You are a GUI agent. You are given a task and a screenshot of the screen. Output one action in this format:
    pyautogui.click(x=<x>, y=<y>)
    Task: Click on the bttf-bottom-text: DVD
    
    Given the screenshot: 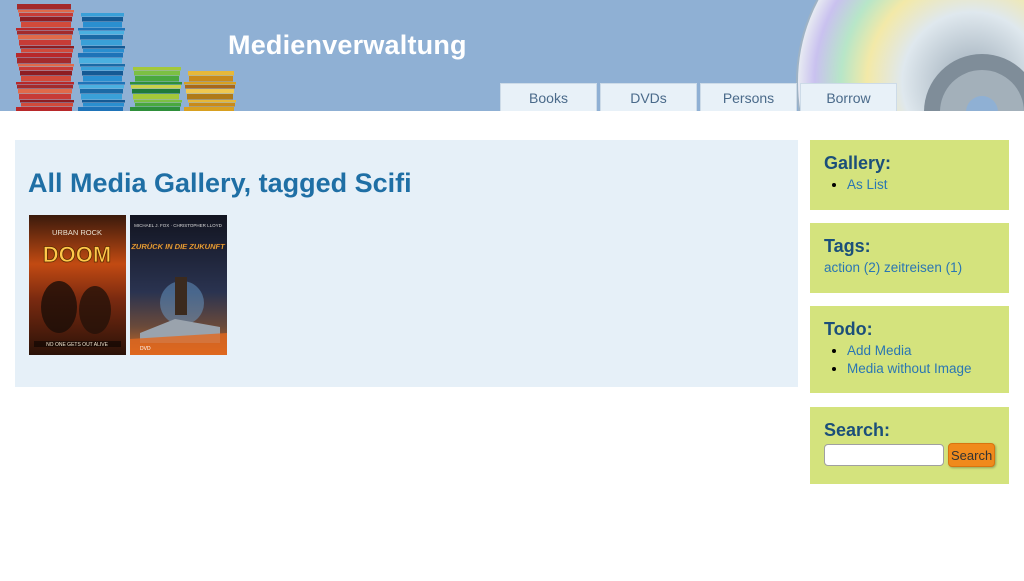 What is the action you would take?
    pyautogui.click(x=145, y=349)
    